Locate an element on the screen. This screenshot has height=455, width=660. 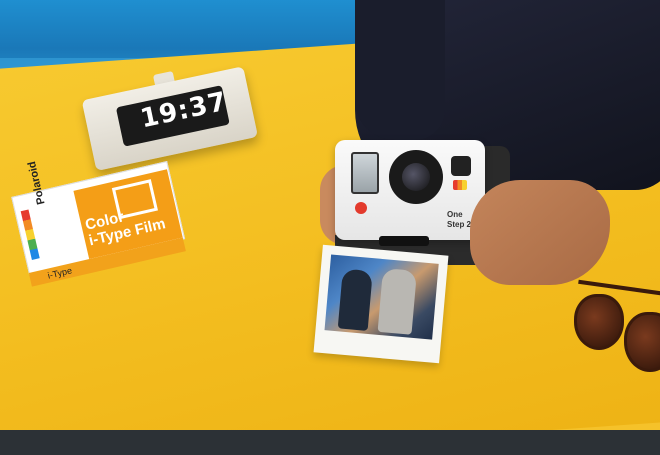
table-edge-shadow is located at coordinates (330, 442).